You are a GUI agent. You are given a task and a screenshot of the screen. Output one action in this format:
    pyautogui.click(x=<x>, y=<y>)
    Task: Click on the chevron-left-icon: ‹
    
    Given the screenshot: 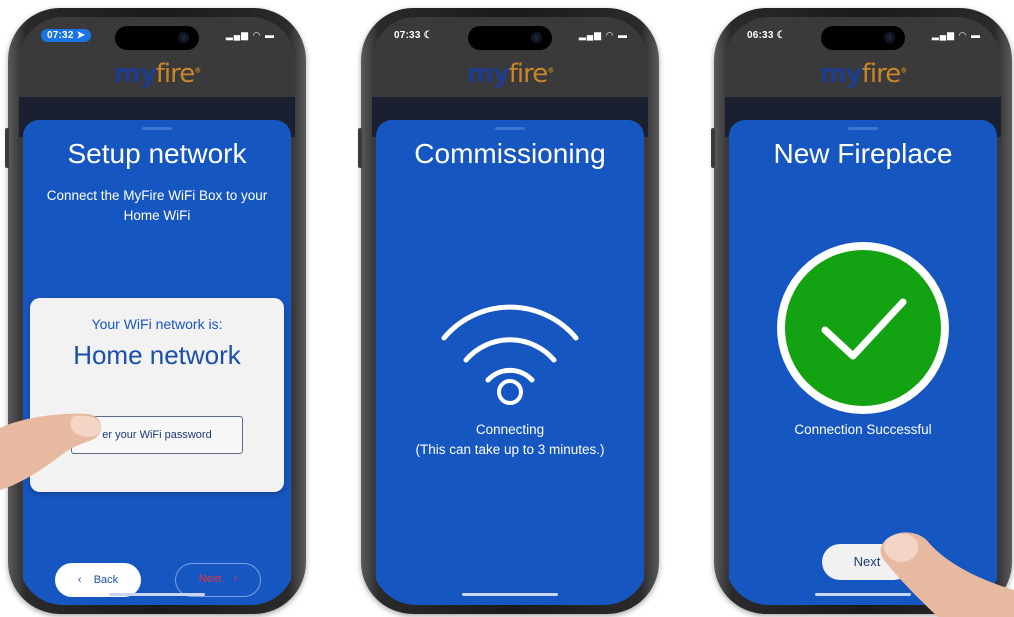 What is the action you would take?
    pyautogui.click(x=79, y=580)
    